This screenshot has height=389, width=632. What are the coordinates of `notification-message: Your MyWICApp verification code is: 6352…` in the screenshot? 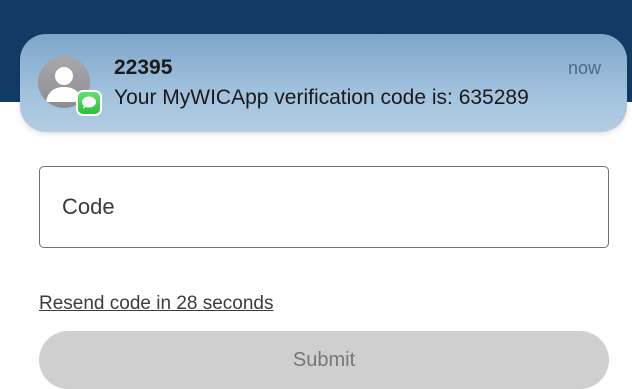 It's located at (321, 97).